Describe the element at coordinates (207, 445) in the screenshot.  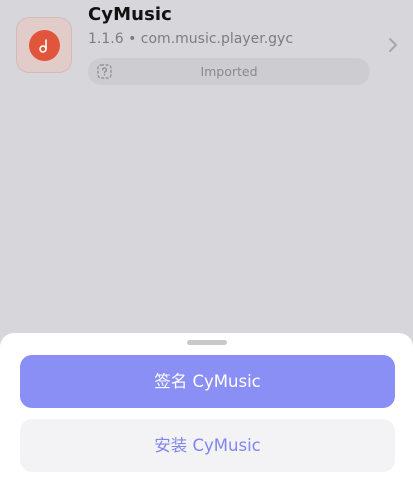
I see `install-app-button: 安装 CyMusic` at that location.